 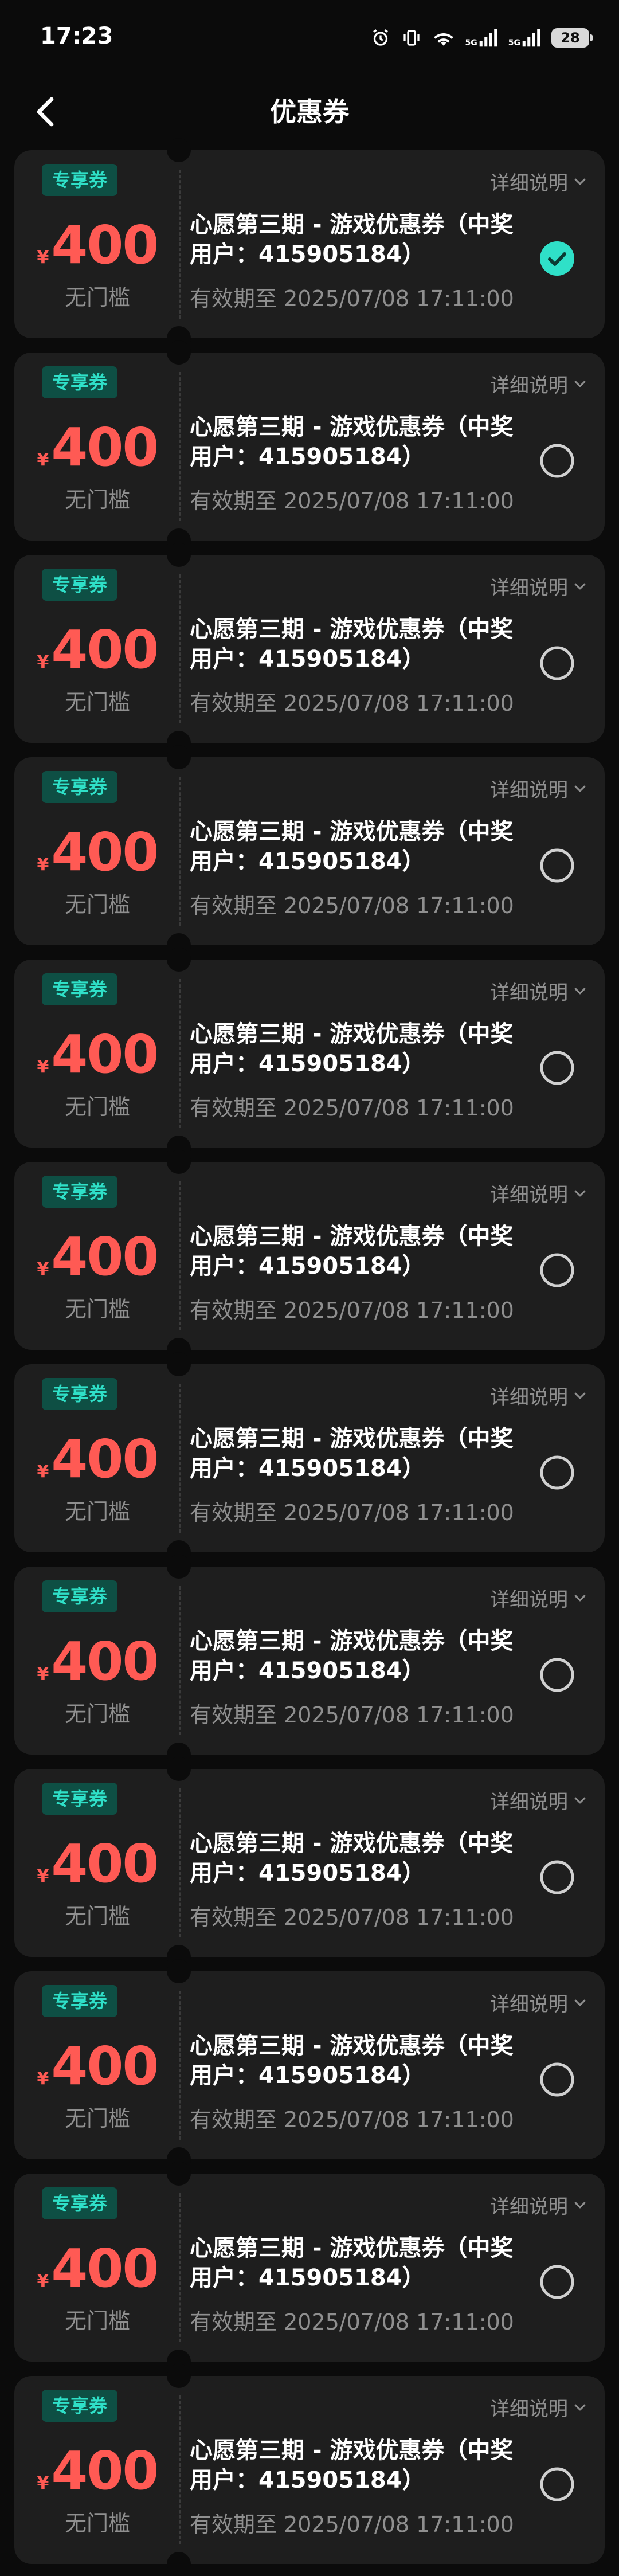 What do you see at coordinates (531, 38) in the screenshot?
I see `signal-2-icon` at bounding box center [531, 38].